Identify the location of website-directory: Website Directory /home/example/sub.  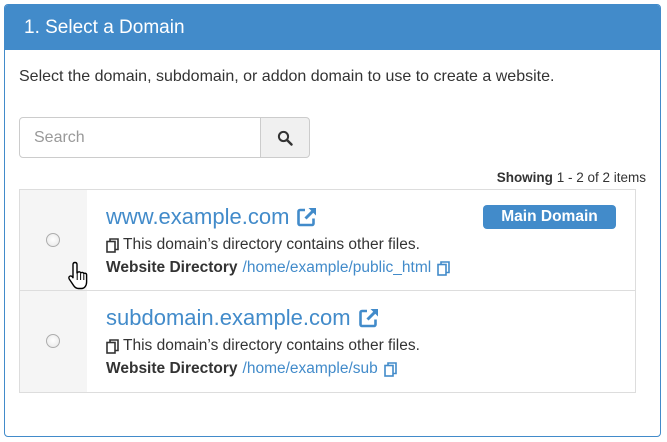
(251, 369).